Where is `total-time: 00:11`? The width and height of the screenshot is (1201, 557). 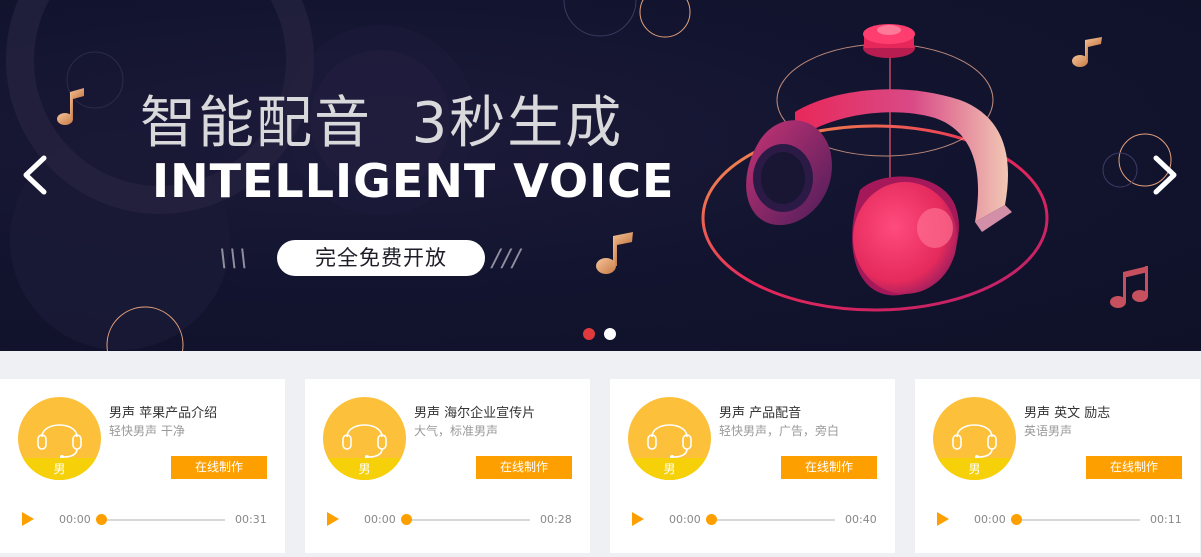
total-time: 00:11 is located at coordinates (1166, 519).